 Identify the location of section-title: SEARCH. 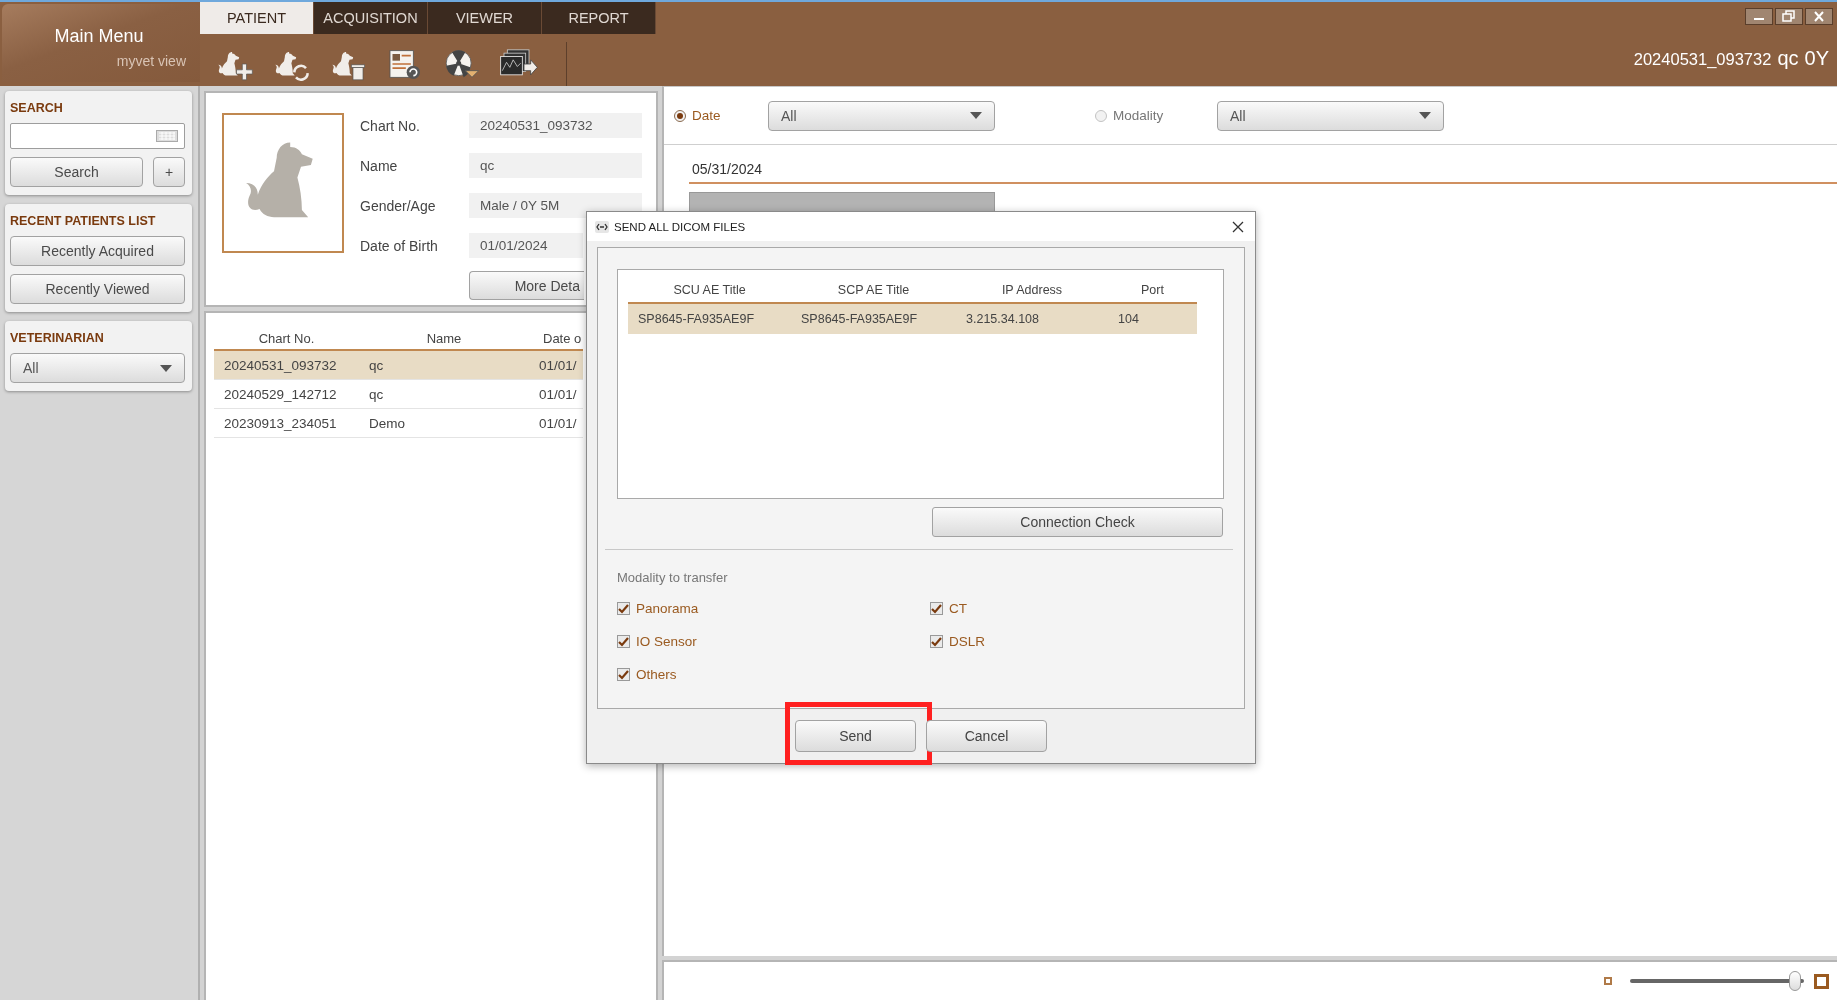
(37, 108).